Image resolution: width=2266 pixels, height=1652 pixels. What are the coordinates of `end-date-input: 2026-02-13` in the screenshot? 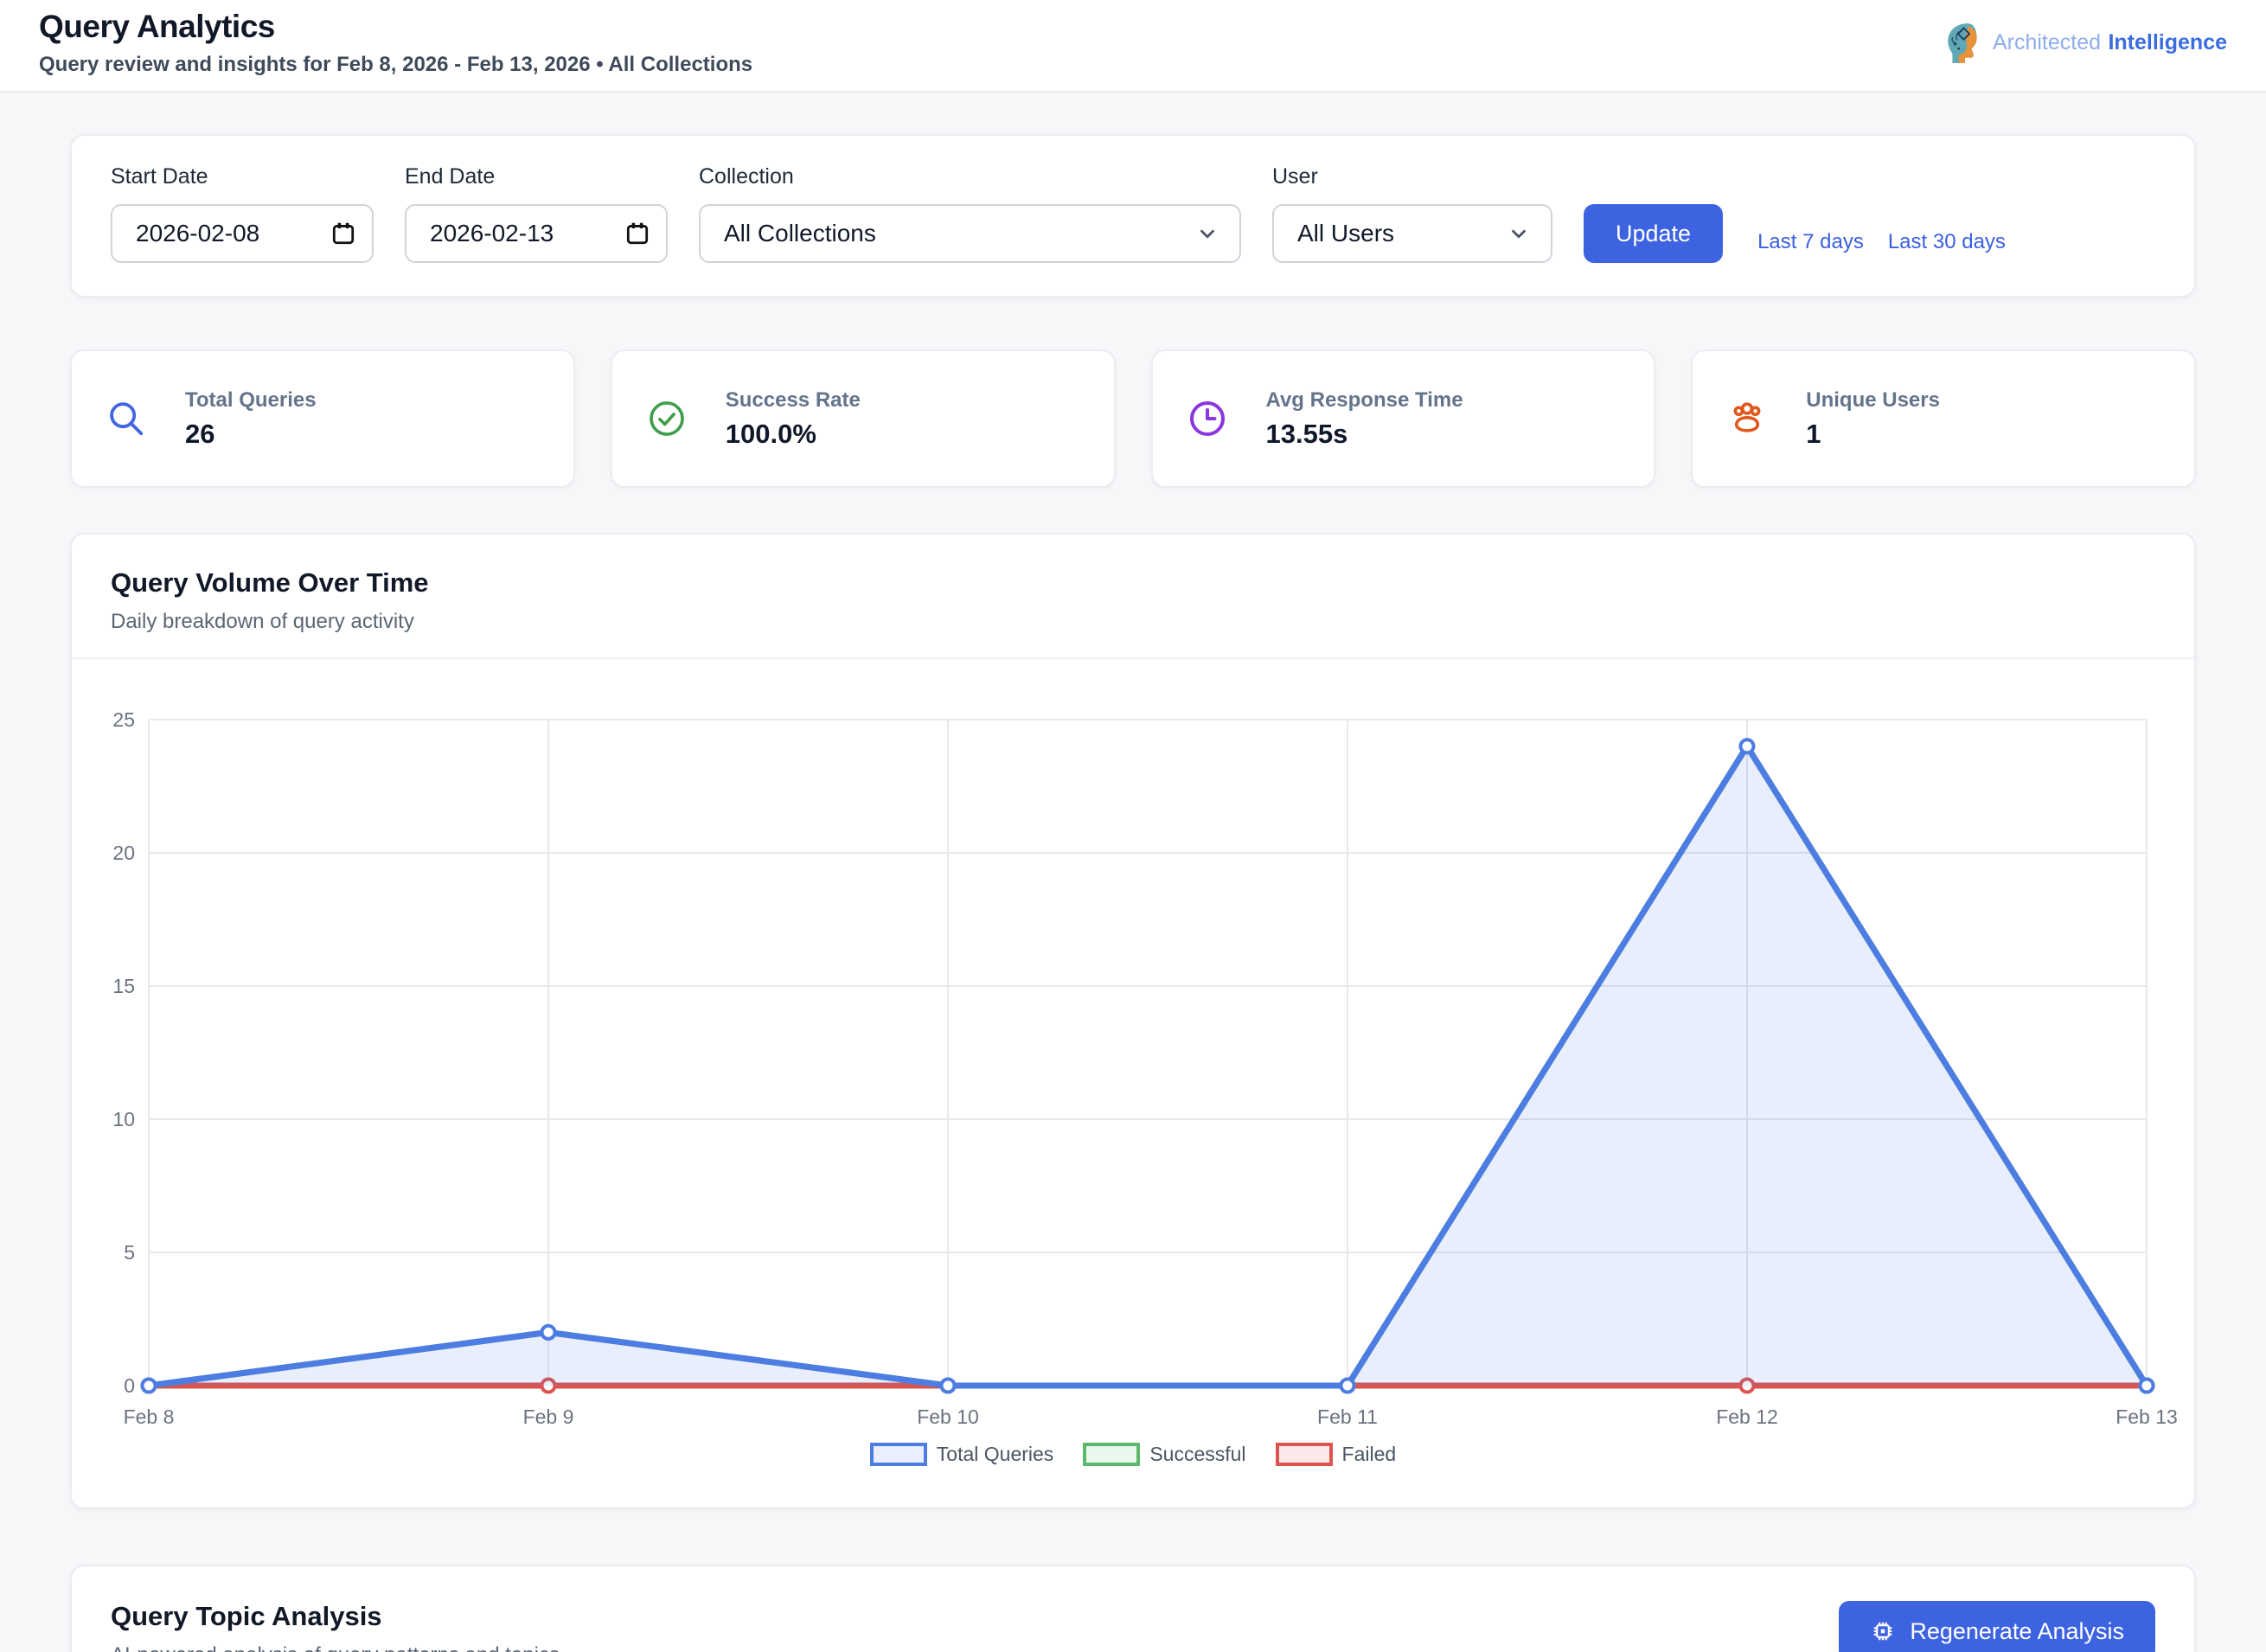 It's located at (536, 233).